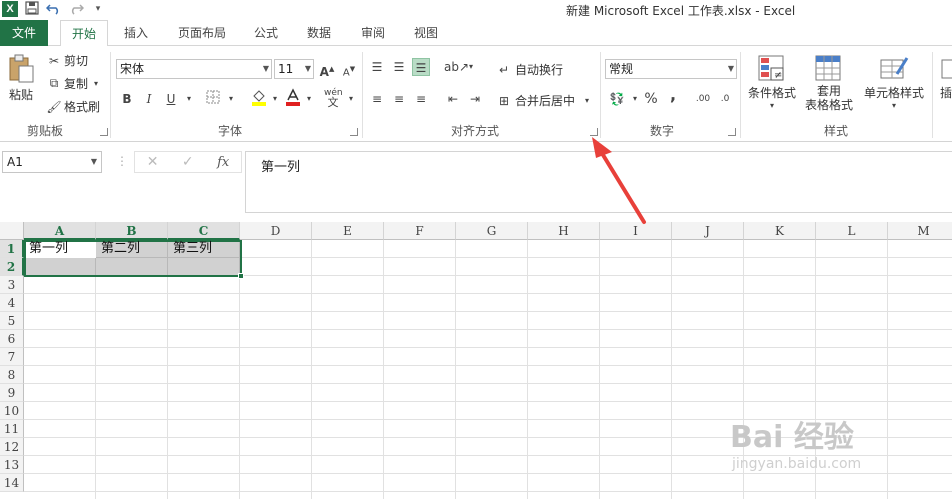 This screenshot has height=499, width=952. What do you see at coordinates (286, 69) in the screenshot?
I see `font-size-value: 11` at bounding box center [286, 69].